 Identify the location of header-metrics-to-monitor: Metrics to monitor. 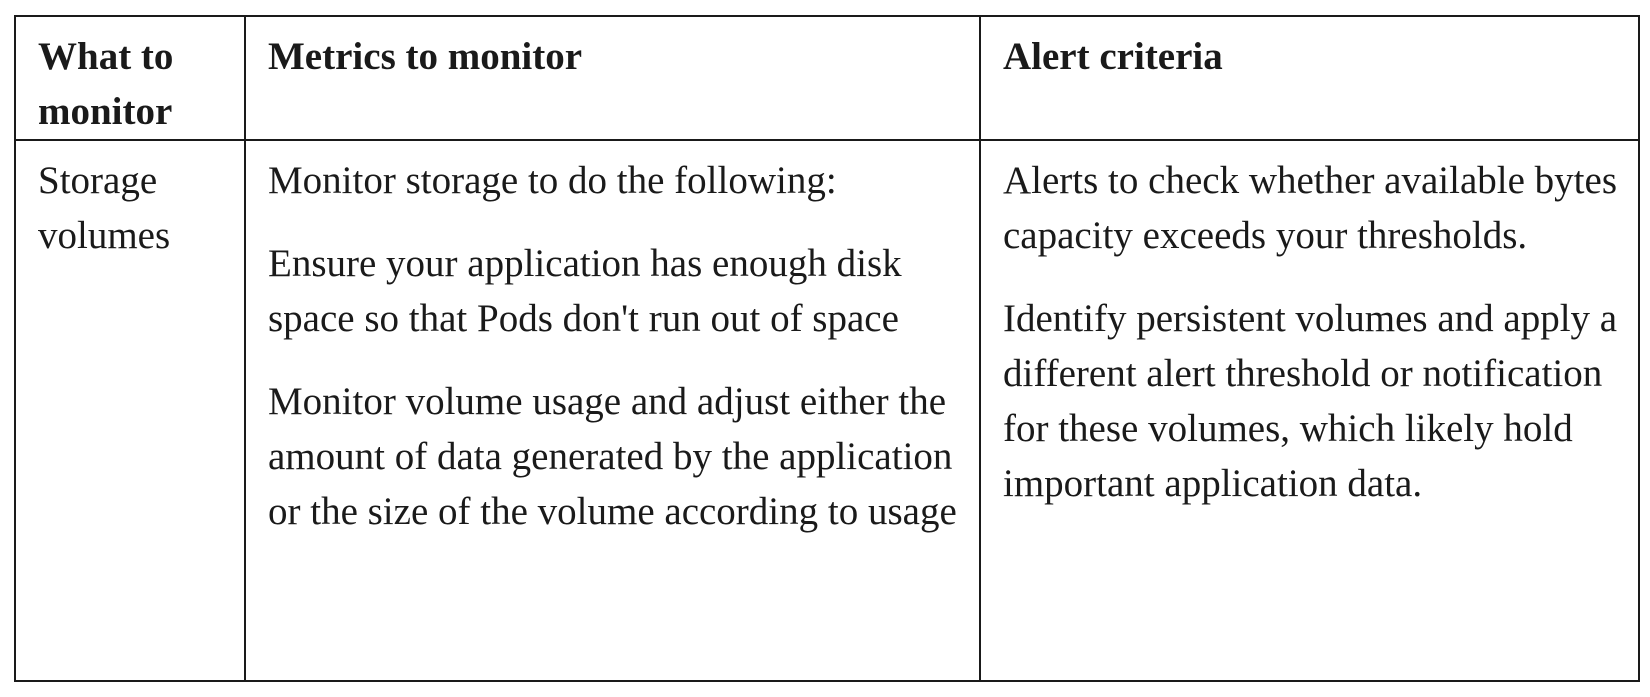
(612, 78).